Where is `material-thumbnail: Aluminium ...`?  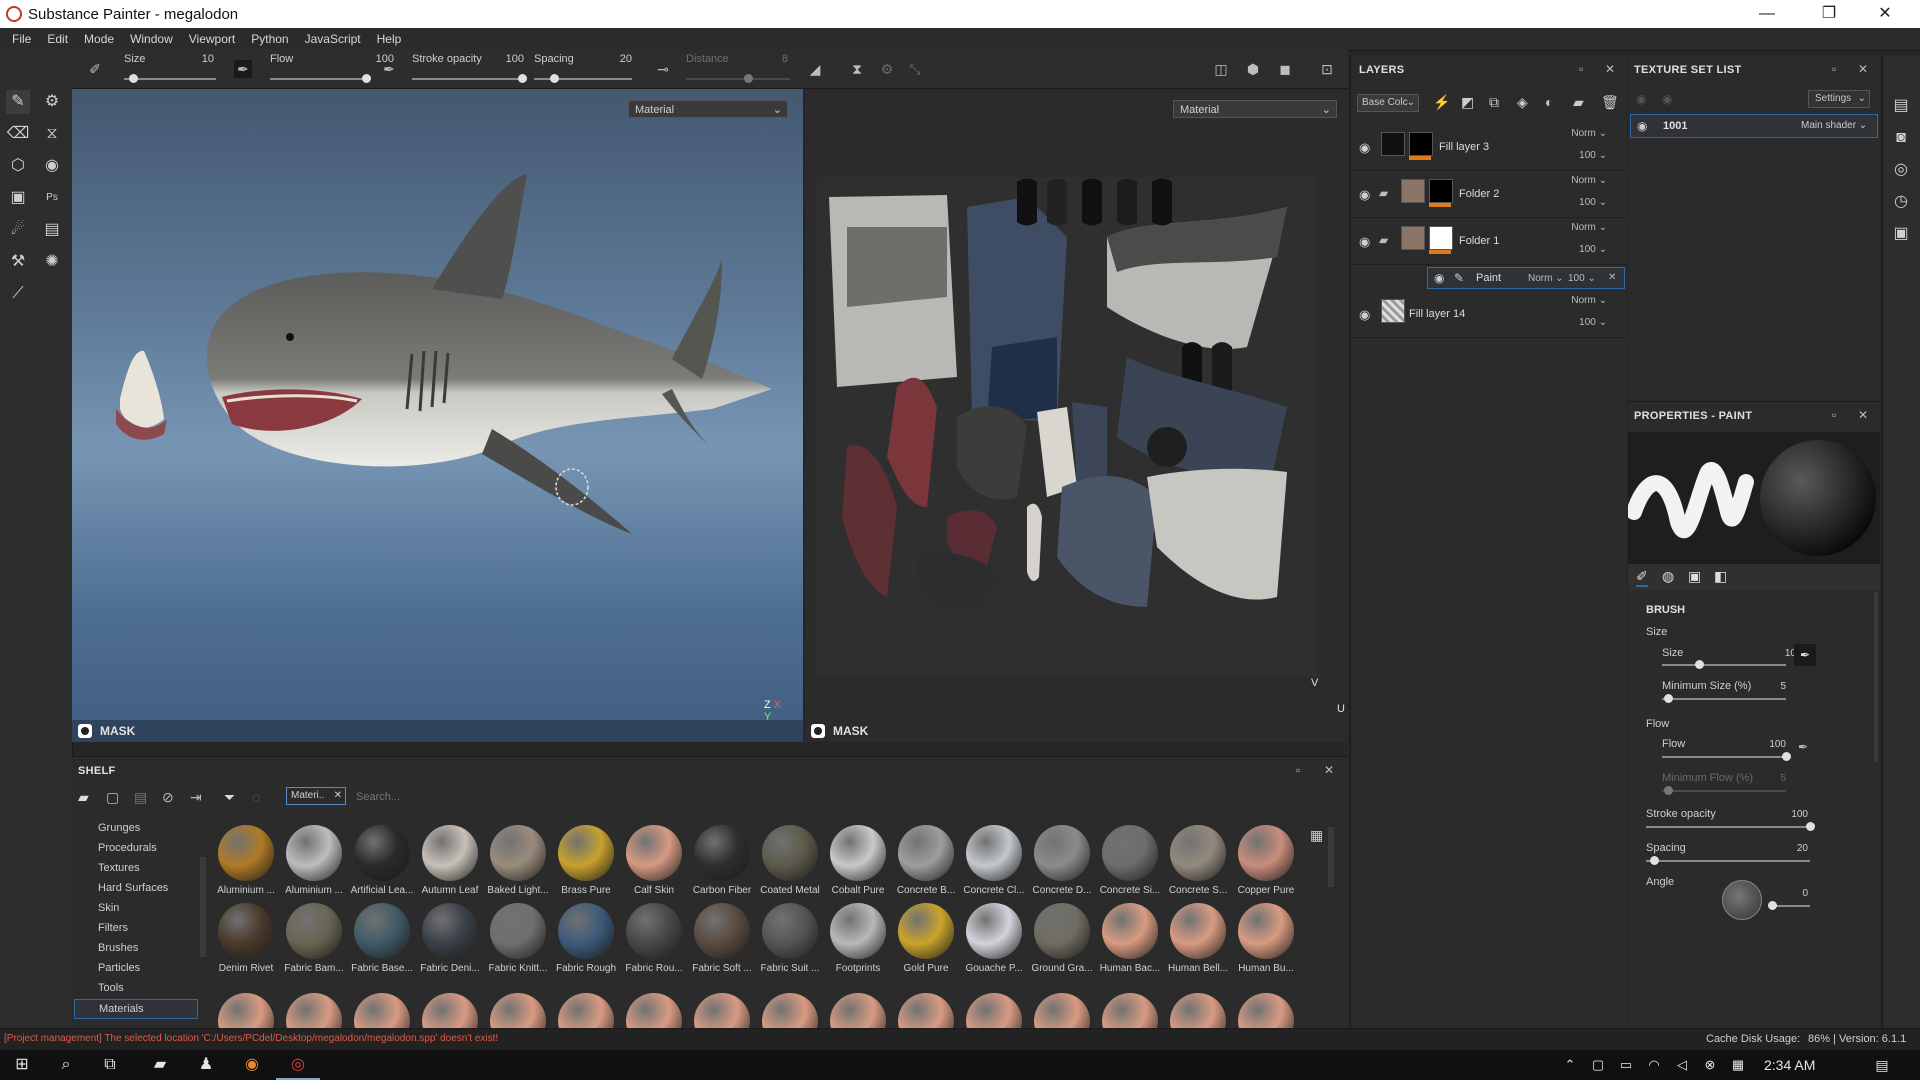 material-thumbnail: Aluminium ... is located at coordinates (314, 864).